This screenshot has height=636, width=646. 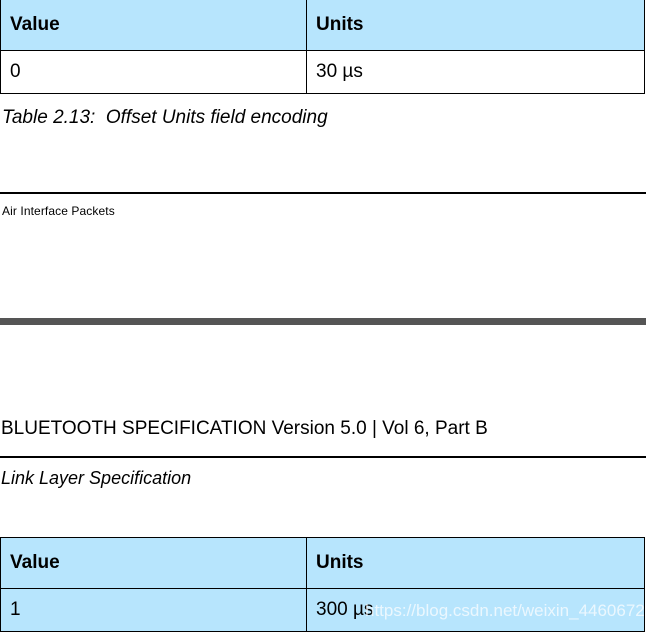 I want to click on document-subheader: Link Layer Specification, so click(x=96, y=478).